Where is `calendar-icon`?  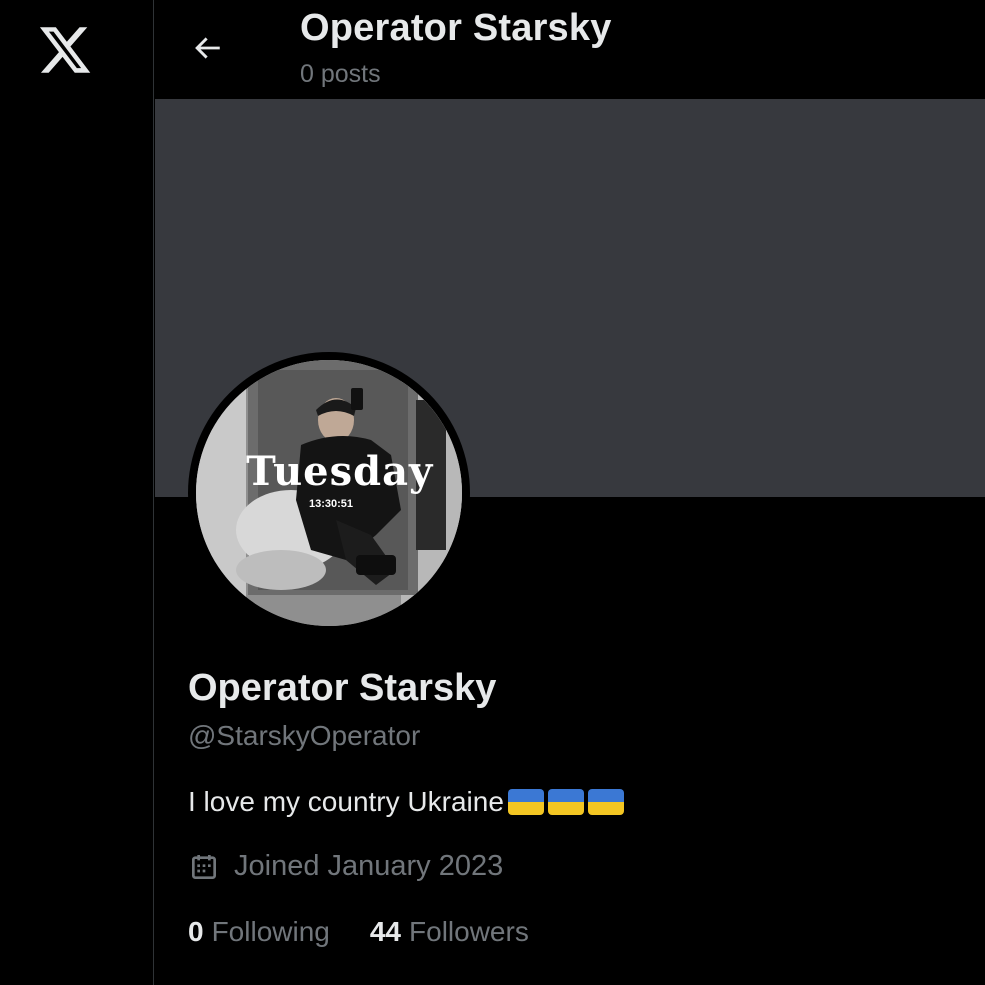 calendar-icon is located at coordinates (204, 866).